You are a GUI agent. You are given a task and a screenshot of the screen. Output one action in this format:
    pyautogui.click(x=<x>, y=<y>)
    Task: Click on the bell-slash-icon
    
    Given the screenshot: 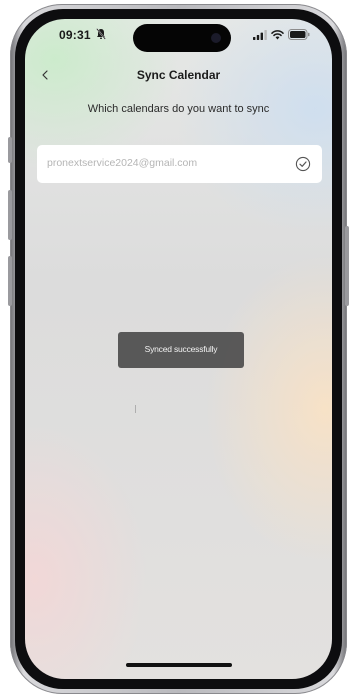 What is the action you would take?
    pyautogui.click(x=101, y=34)
    